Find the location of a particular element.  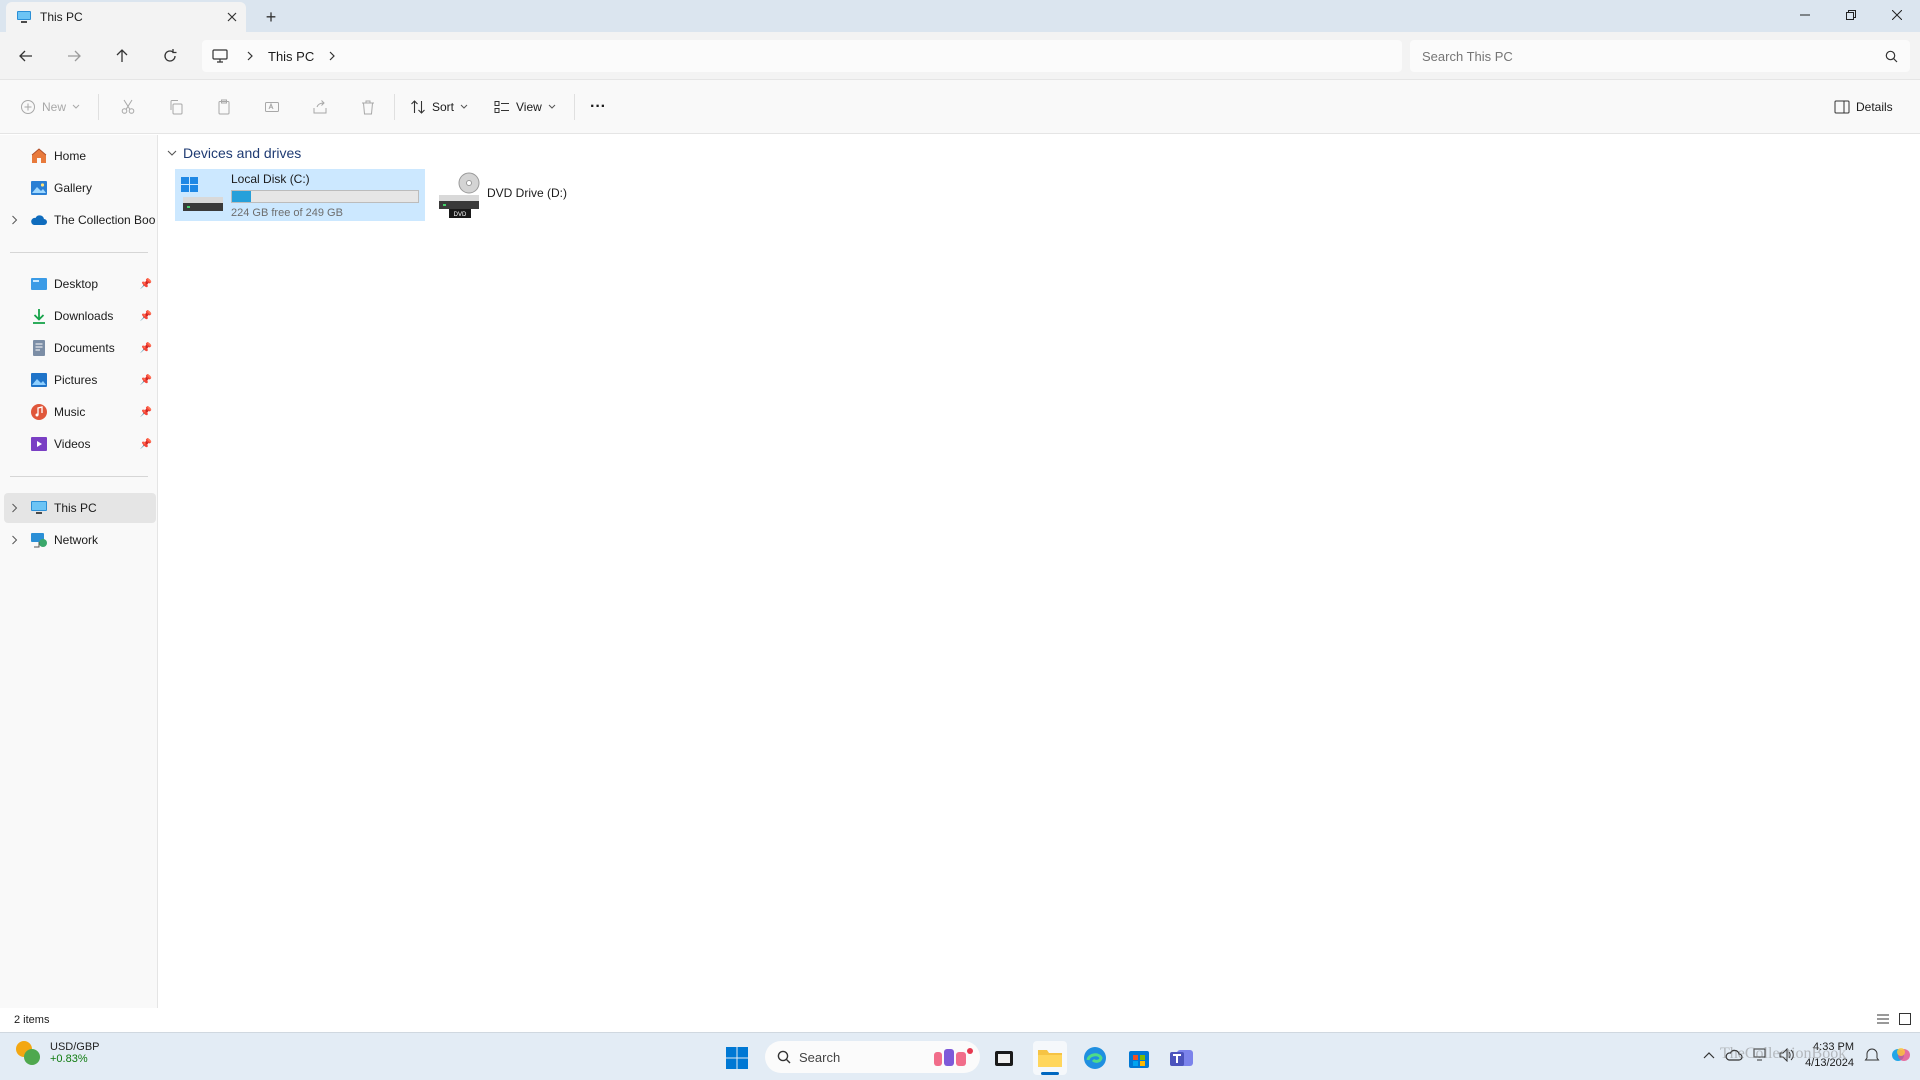

task-view-icon is located at coordinates (1004, 1058).